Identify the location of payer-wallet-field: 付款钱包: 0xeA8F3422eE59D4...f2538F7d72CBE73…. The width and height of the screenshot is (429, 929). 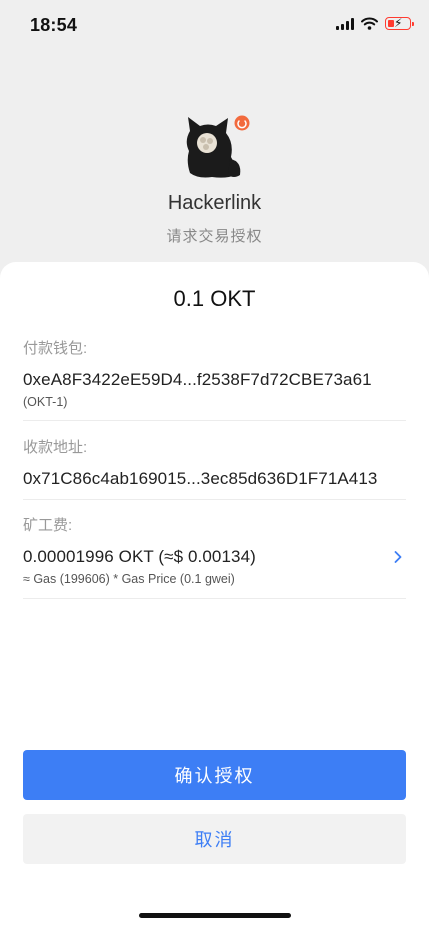
(214, 379).